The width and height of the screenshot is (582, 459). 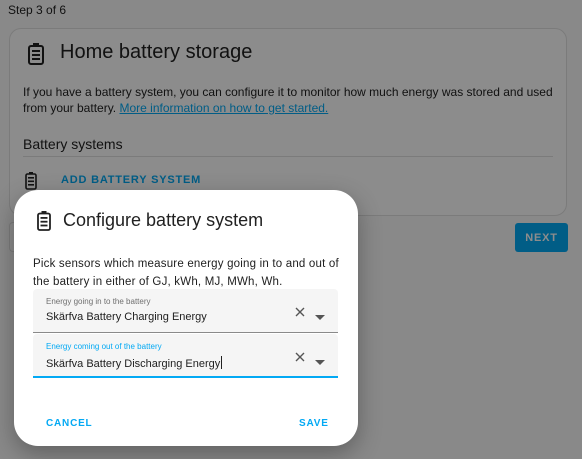 What do you see at coordinates (222, 362) in the screenshot?
I see `text-cursor` at bounding box center [222, 362].